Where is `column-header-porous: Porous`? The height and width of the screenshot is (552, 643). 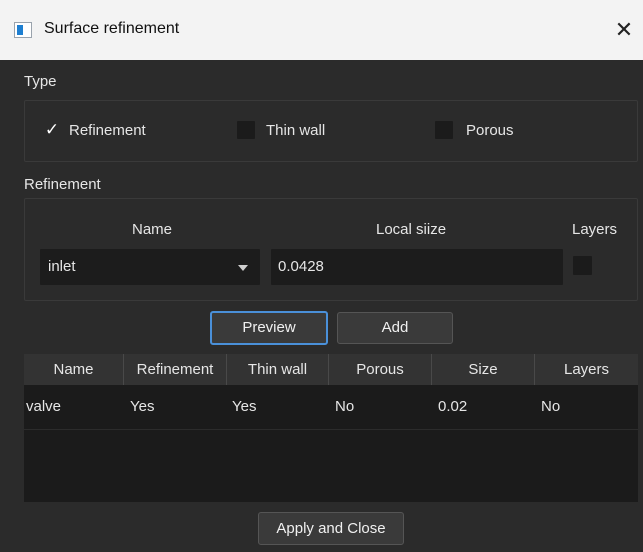 column-header-porous: Porous is located at coordinates (380, 369).